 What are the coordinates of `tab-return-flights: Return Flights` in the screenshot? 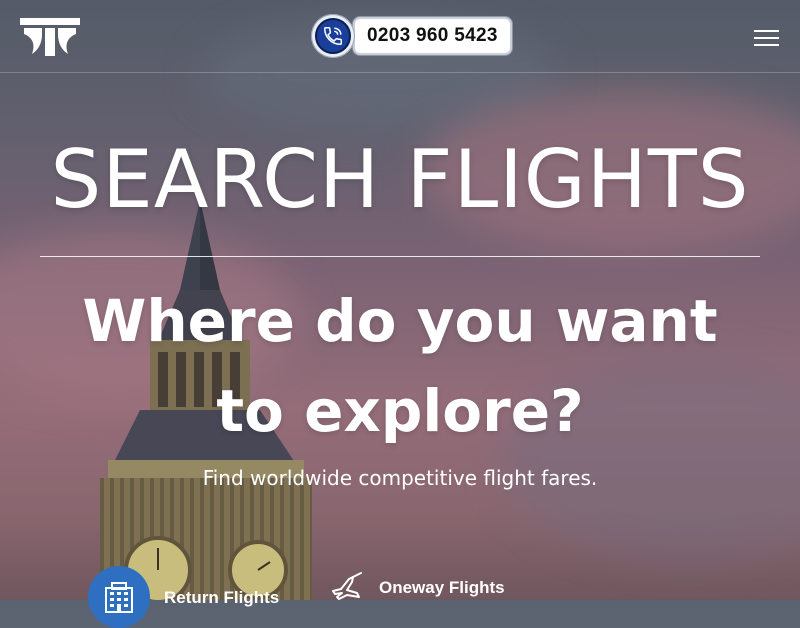 It's located at (183, 597).